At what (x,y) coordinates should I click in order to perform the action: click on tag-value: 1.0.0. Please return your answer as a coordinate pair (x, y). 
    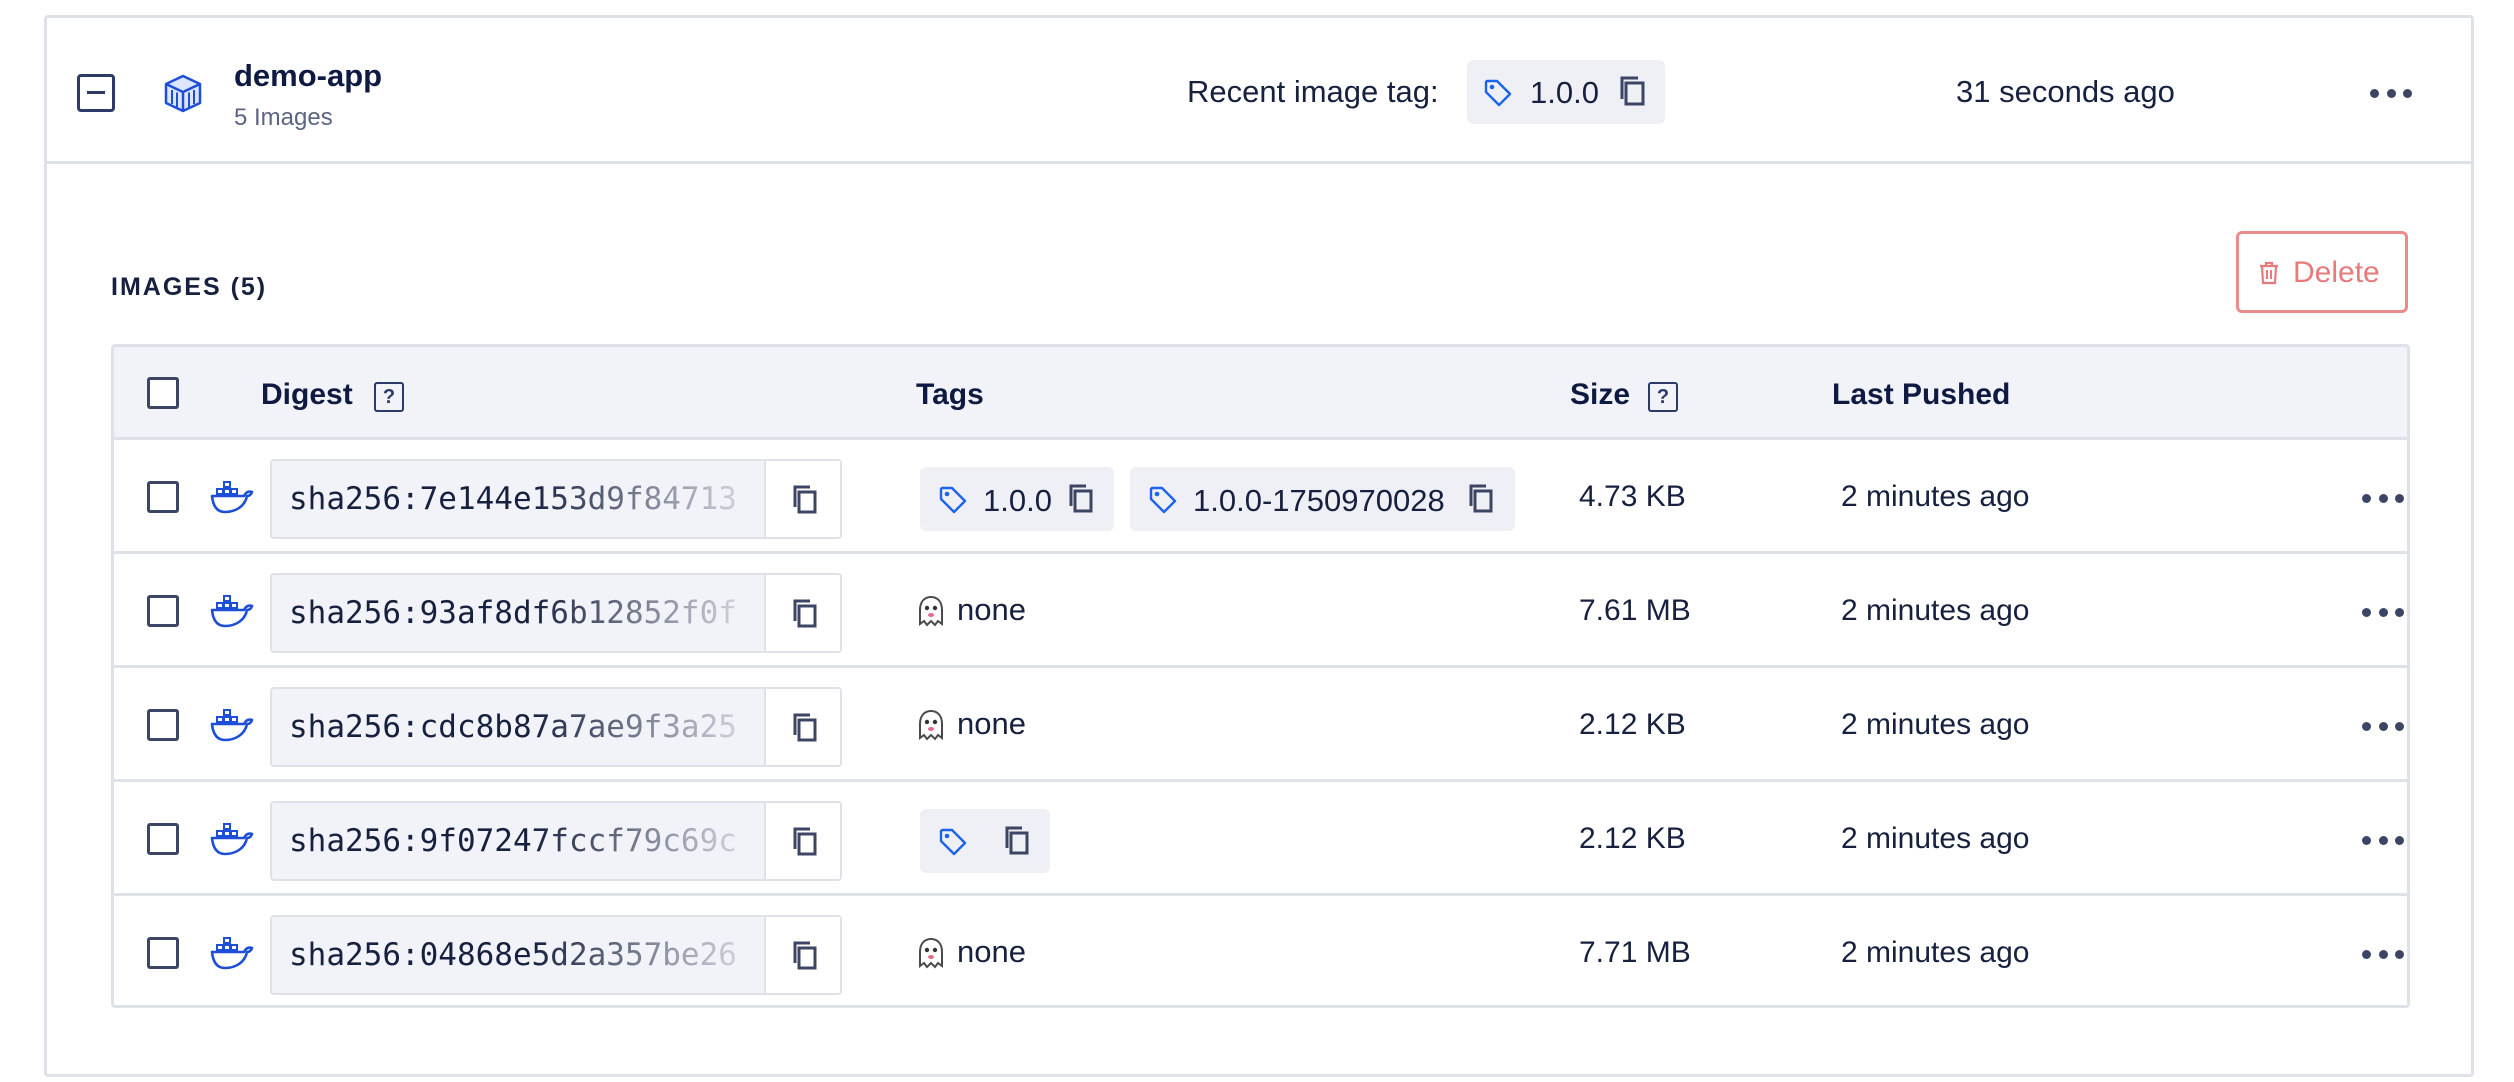
    Looking at the image, I should click on (1017, 500).